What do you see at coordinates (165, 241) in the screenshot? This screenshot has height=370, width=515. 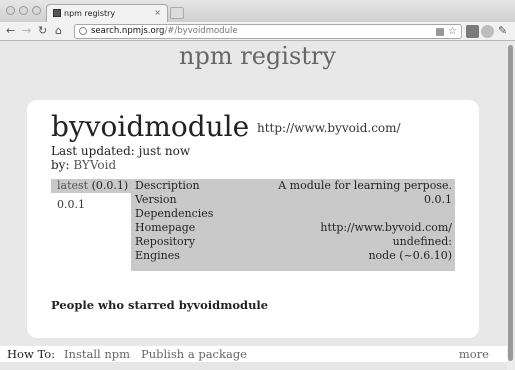 I see `info-key: Repository` at bounding box center [165, 241].